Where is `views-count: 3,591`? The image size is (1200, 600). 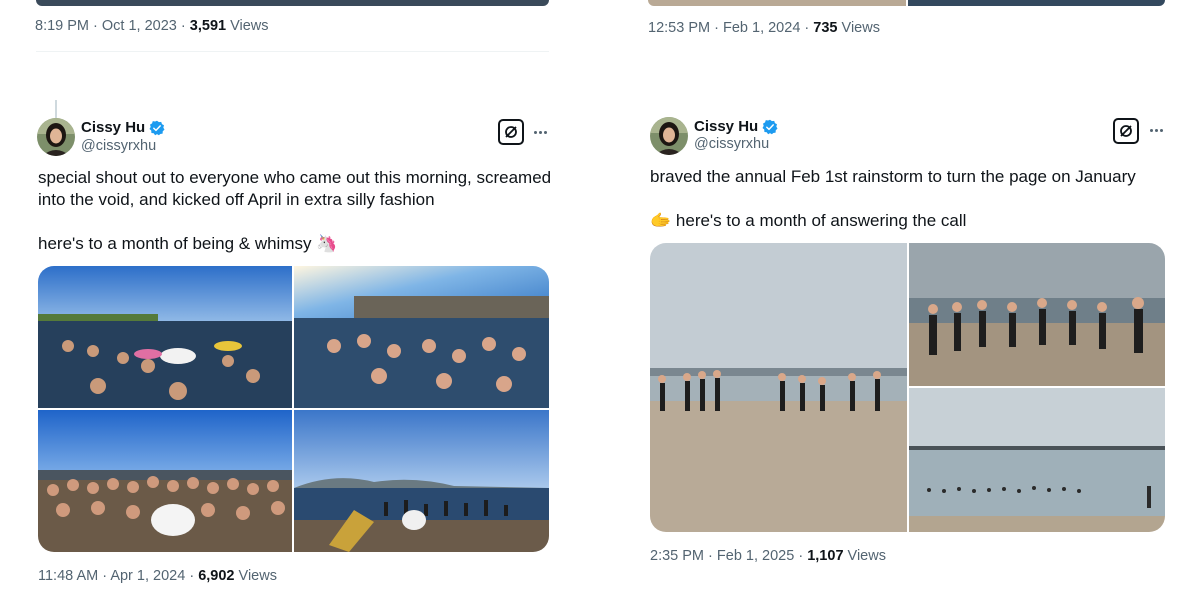 views-count: 3,591 is located at coordinates (208, 26).